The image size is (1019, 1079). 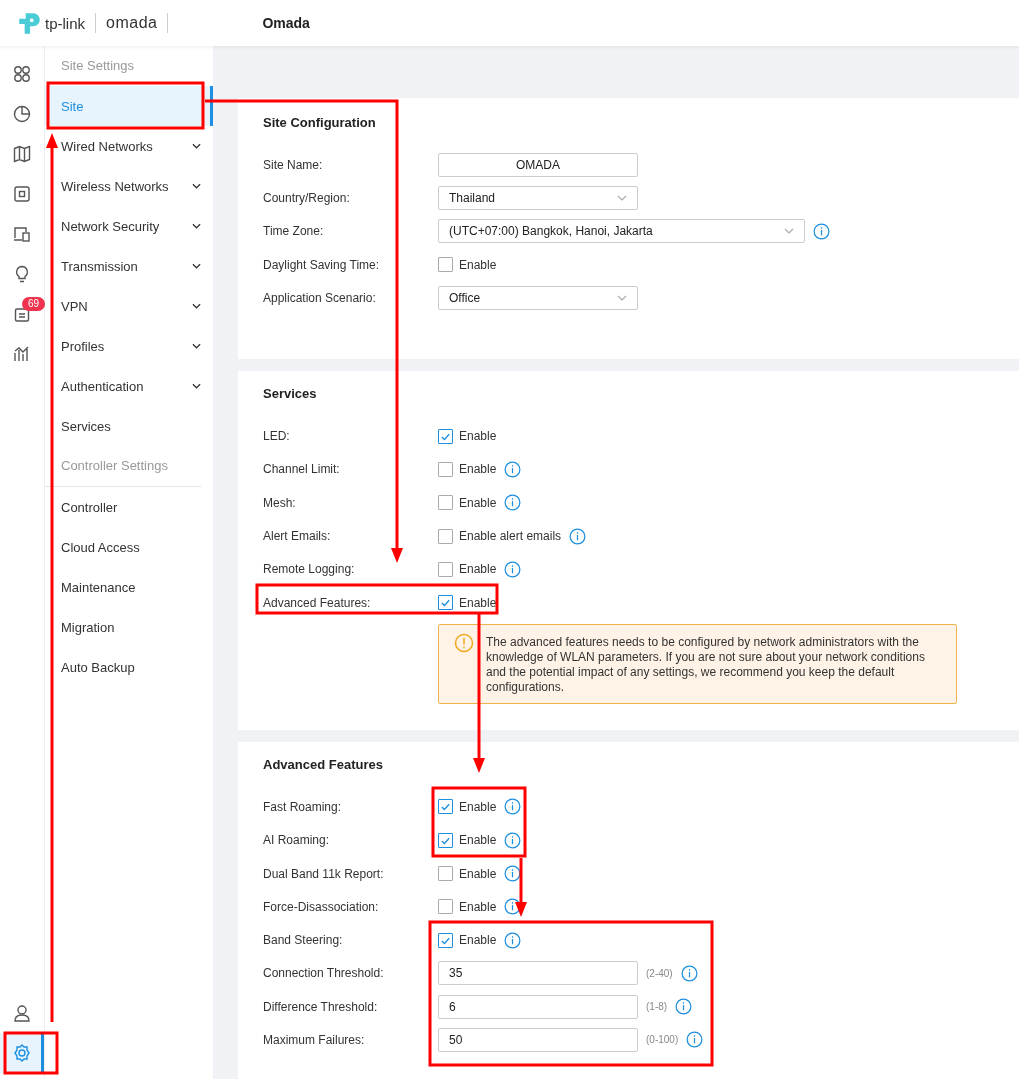 What do you see at coordinates (34, 304) in the screenshot?
I see `notification-badge: 69` at bounding box center [34, 304].